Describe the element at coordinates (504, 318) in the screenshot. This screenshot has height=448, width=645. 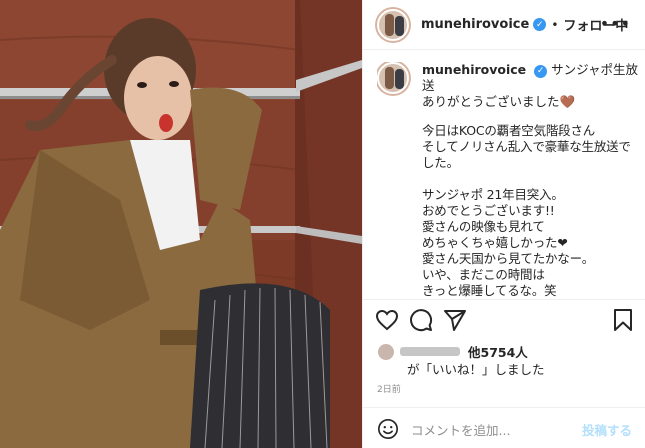
I see `action-bar` at that location.